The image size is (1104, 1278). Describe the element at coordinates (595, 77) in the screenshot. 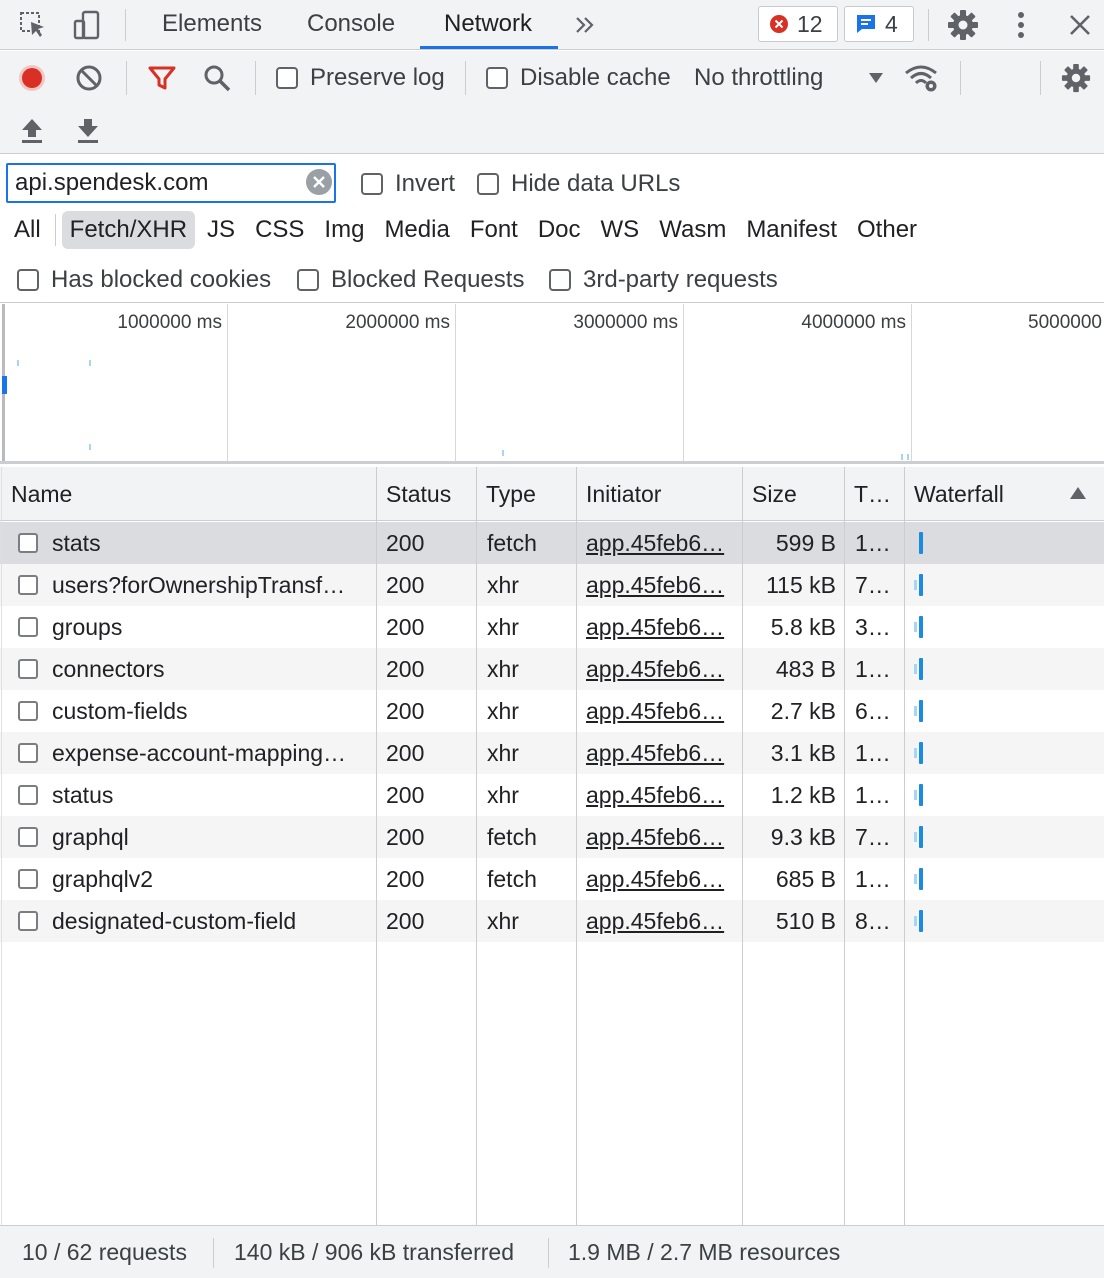

I see `disable-cache-label: Disable cache` at that location.